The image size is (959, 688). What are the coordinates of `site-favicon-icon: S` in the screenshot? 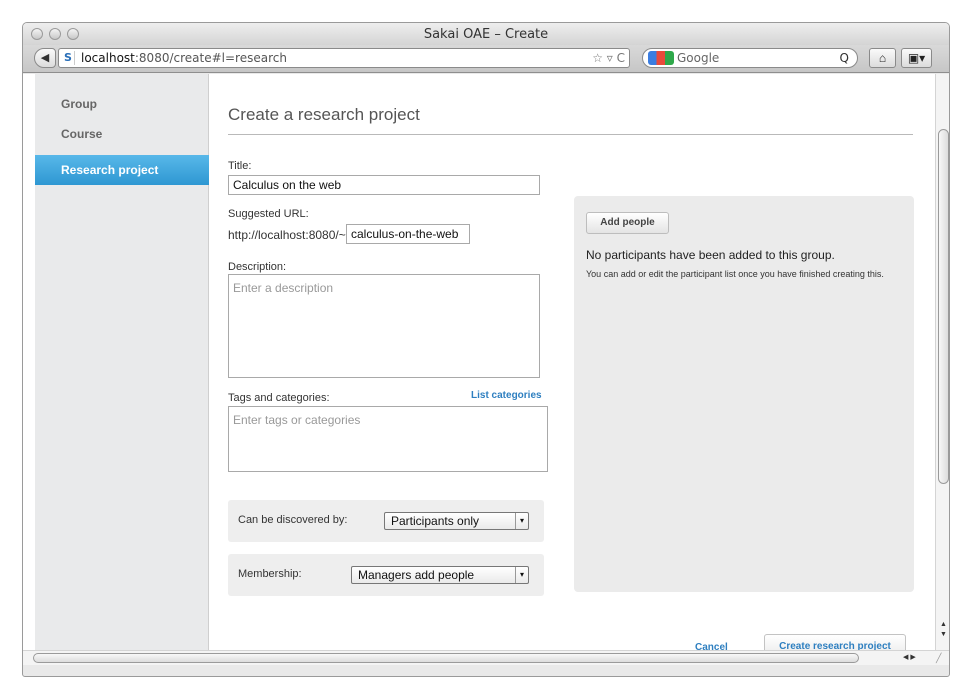 It's located at (68, 58).